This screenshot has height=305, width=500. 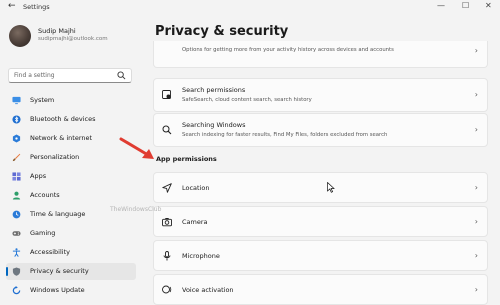 I want to click on card-title: Searching Windows, so click(x=214, y=125).